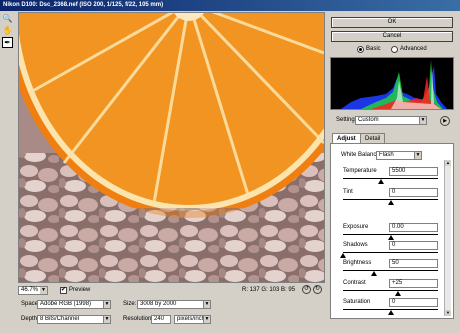  I want to click on rgb-readout: R: 137 G: 103 B: 95, so click(269, 290).